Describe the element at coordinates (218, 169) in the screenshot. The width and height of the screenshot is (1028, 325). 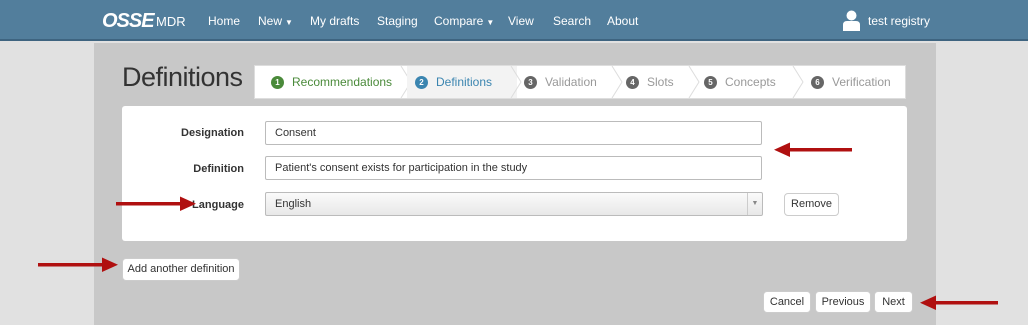
I see `definition-label: Definition` at that location.